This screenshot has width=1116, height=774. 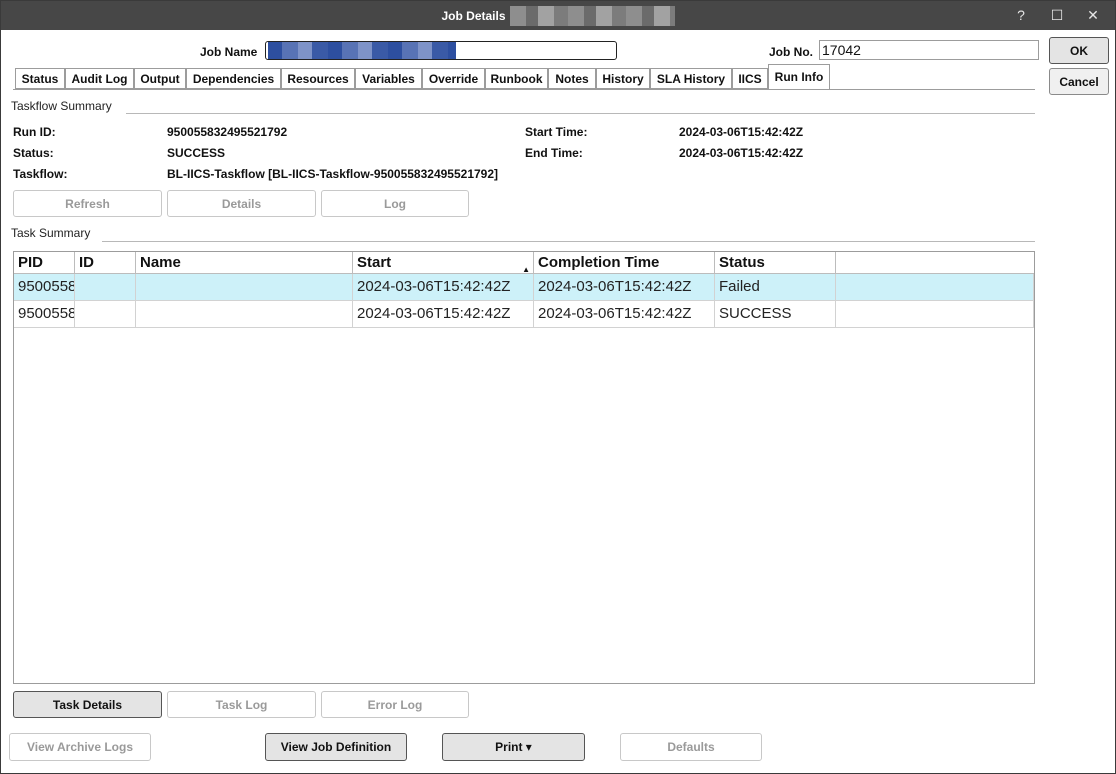 I want to click on cancel-button: Cancel, so click(x=1079, y=81).